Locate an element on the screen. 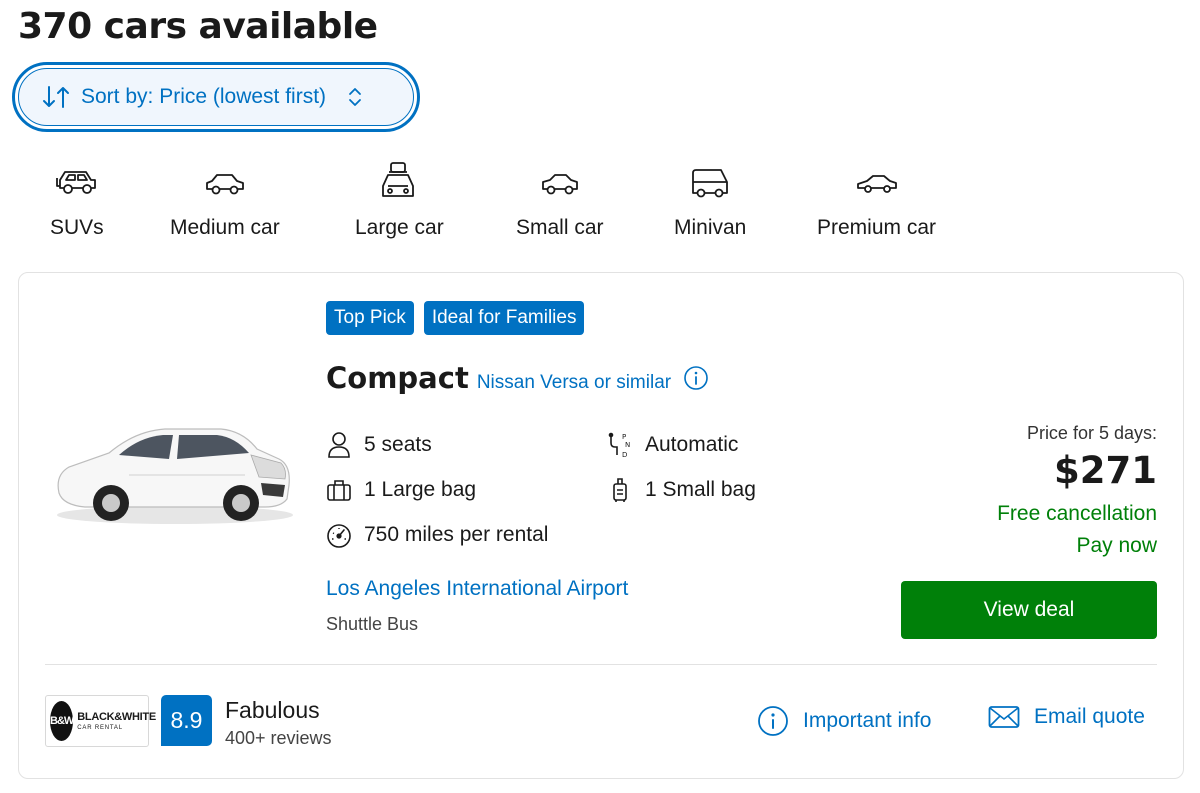 The height and width of the screenshot is (793, 1200). sort-focus-ring: Sort by: Price (lowest first) is located at coordinates (216, 97).